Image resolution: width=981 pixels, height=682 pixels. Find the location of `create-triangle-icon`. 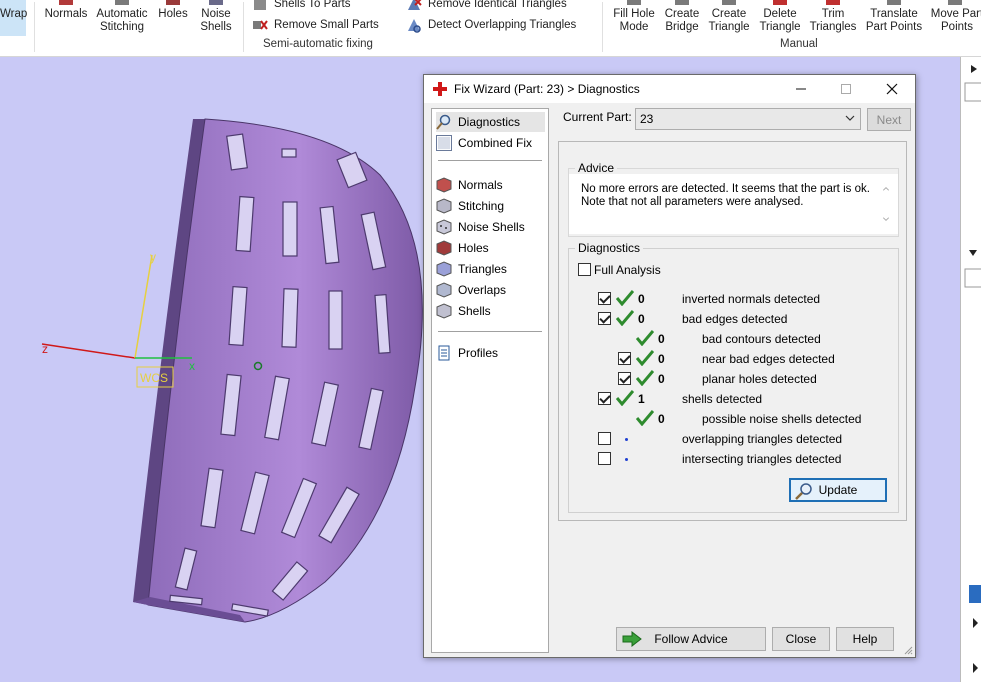

create-triangle-icon is located at coordinates (729, 2).